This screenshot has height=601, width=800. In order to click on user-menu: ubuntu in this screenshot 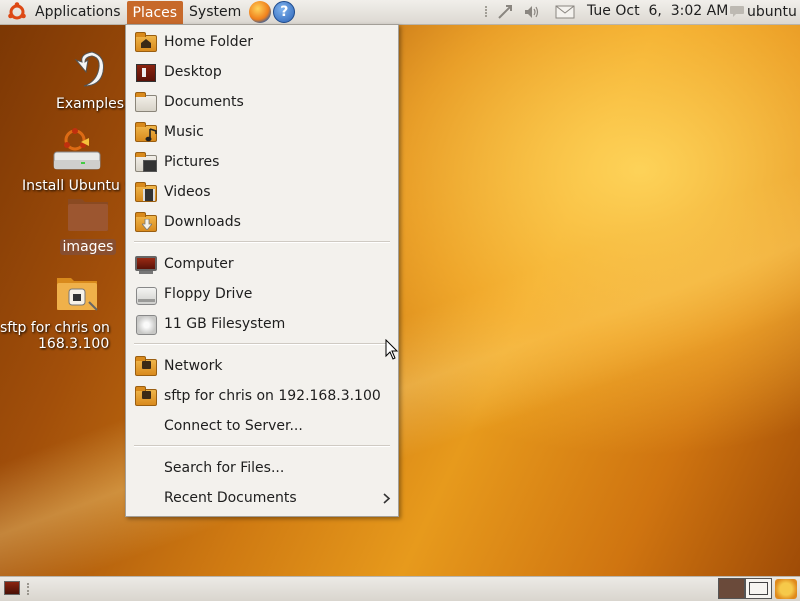, I will do `click(763, 12)`.